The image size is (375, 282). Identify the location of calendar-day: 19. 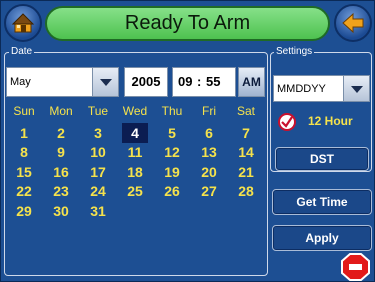
(172, 172).